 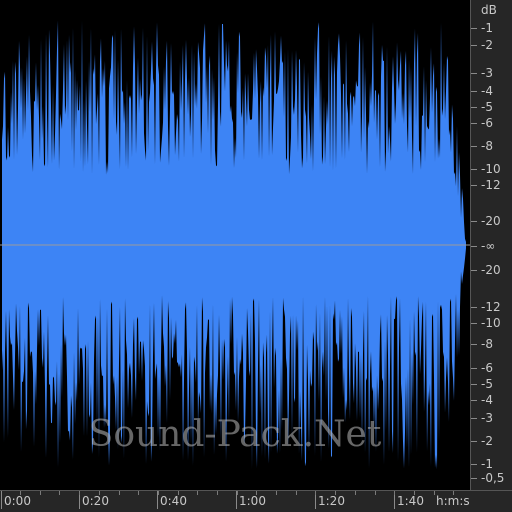 What do you see at coordinates (493, 478) in the screenshot?
I see `db-label: -0,5` at bounding box center [493, 478].